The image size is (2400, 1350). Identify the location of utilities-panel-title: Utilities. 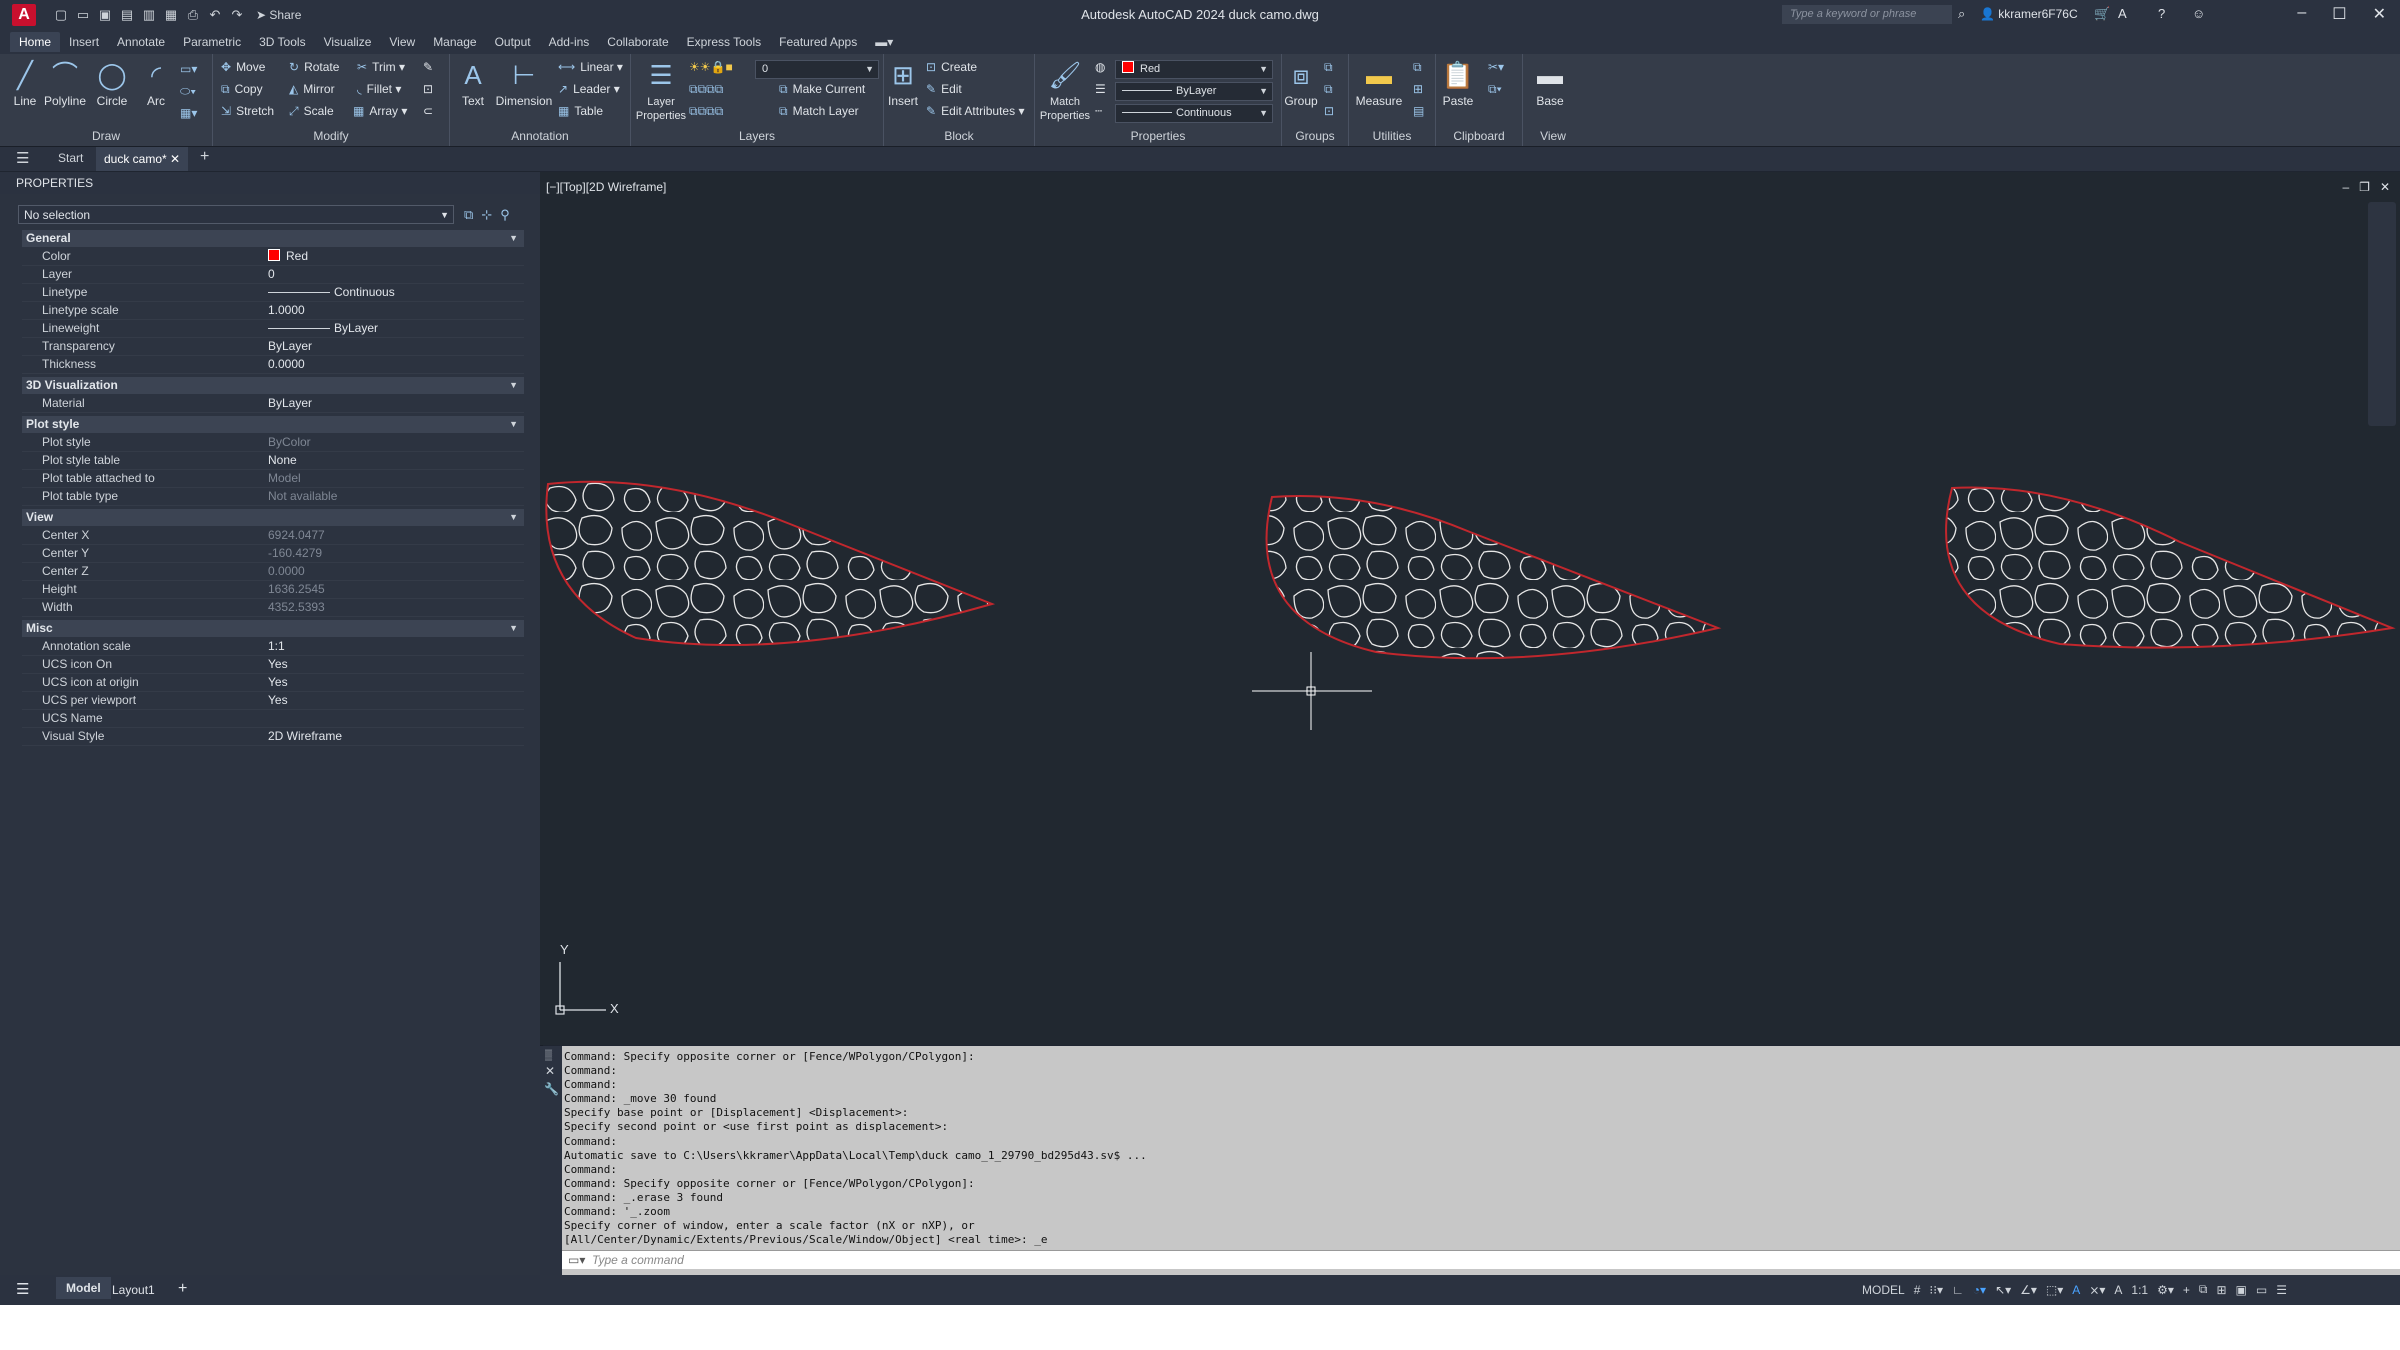
(1392, 136).